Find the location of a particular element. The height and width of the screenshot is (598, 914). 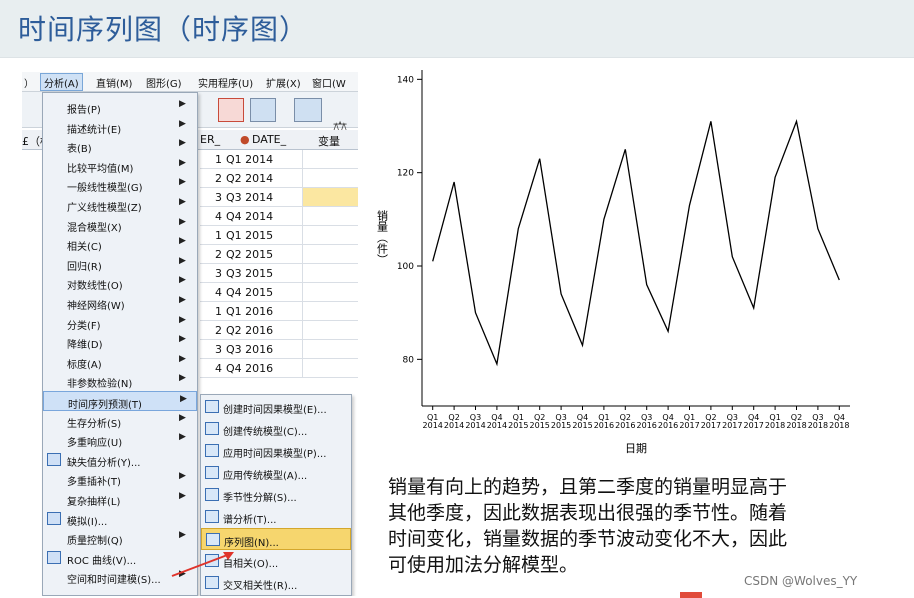

slide-header: 时间序列图（时序图） is located at coordinates (457, 29).